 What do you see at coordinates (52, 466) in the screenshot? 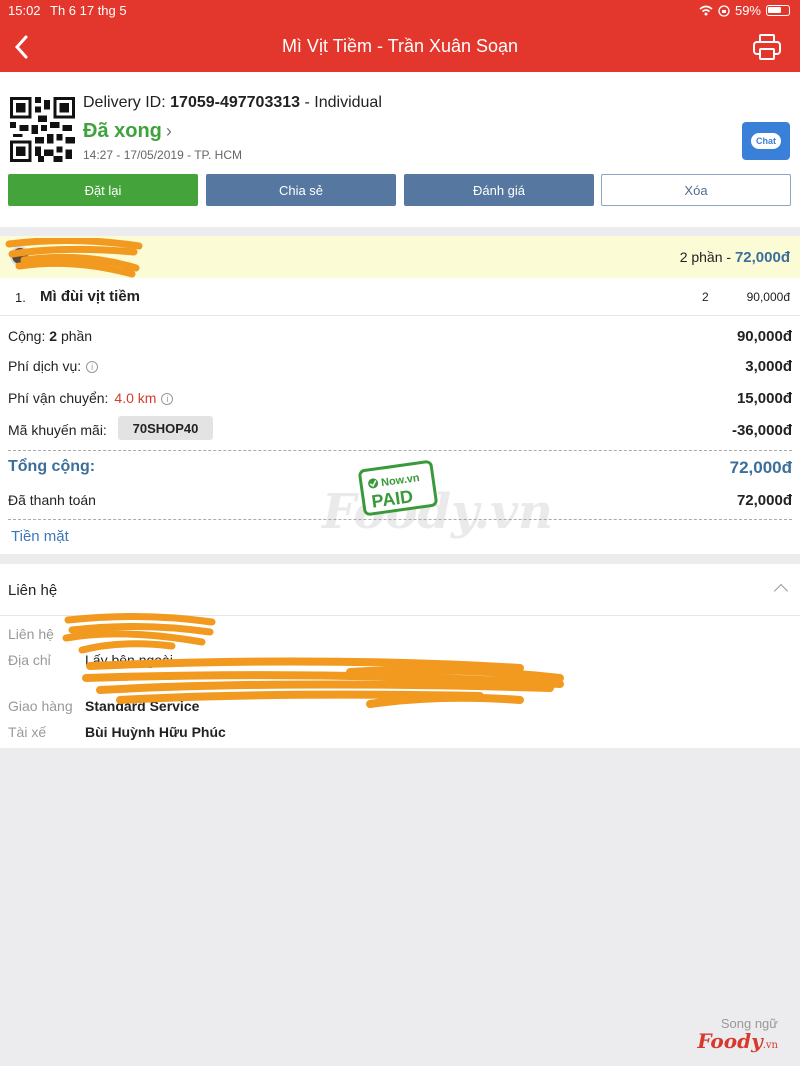
I see `total-label: Tổng cộng:` at bounding box center [52, 466].